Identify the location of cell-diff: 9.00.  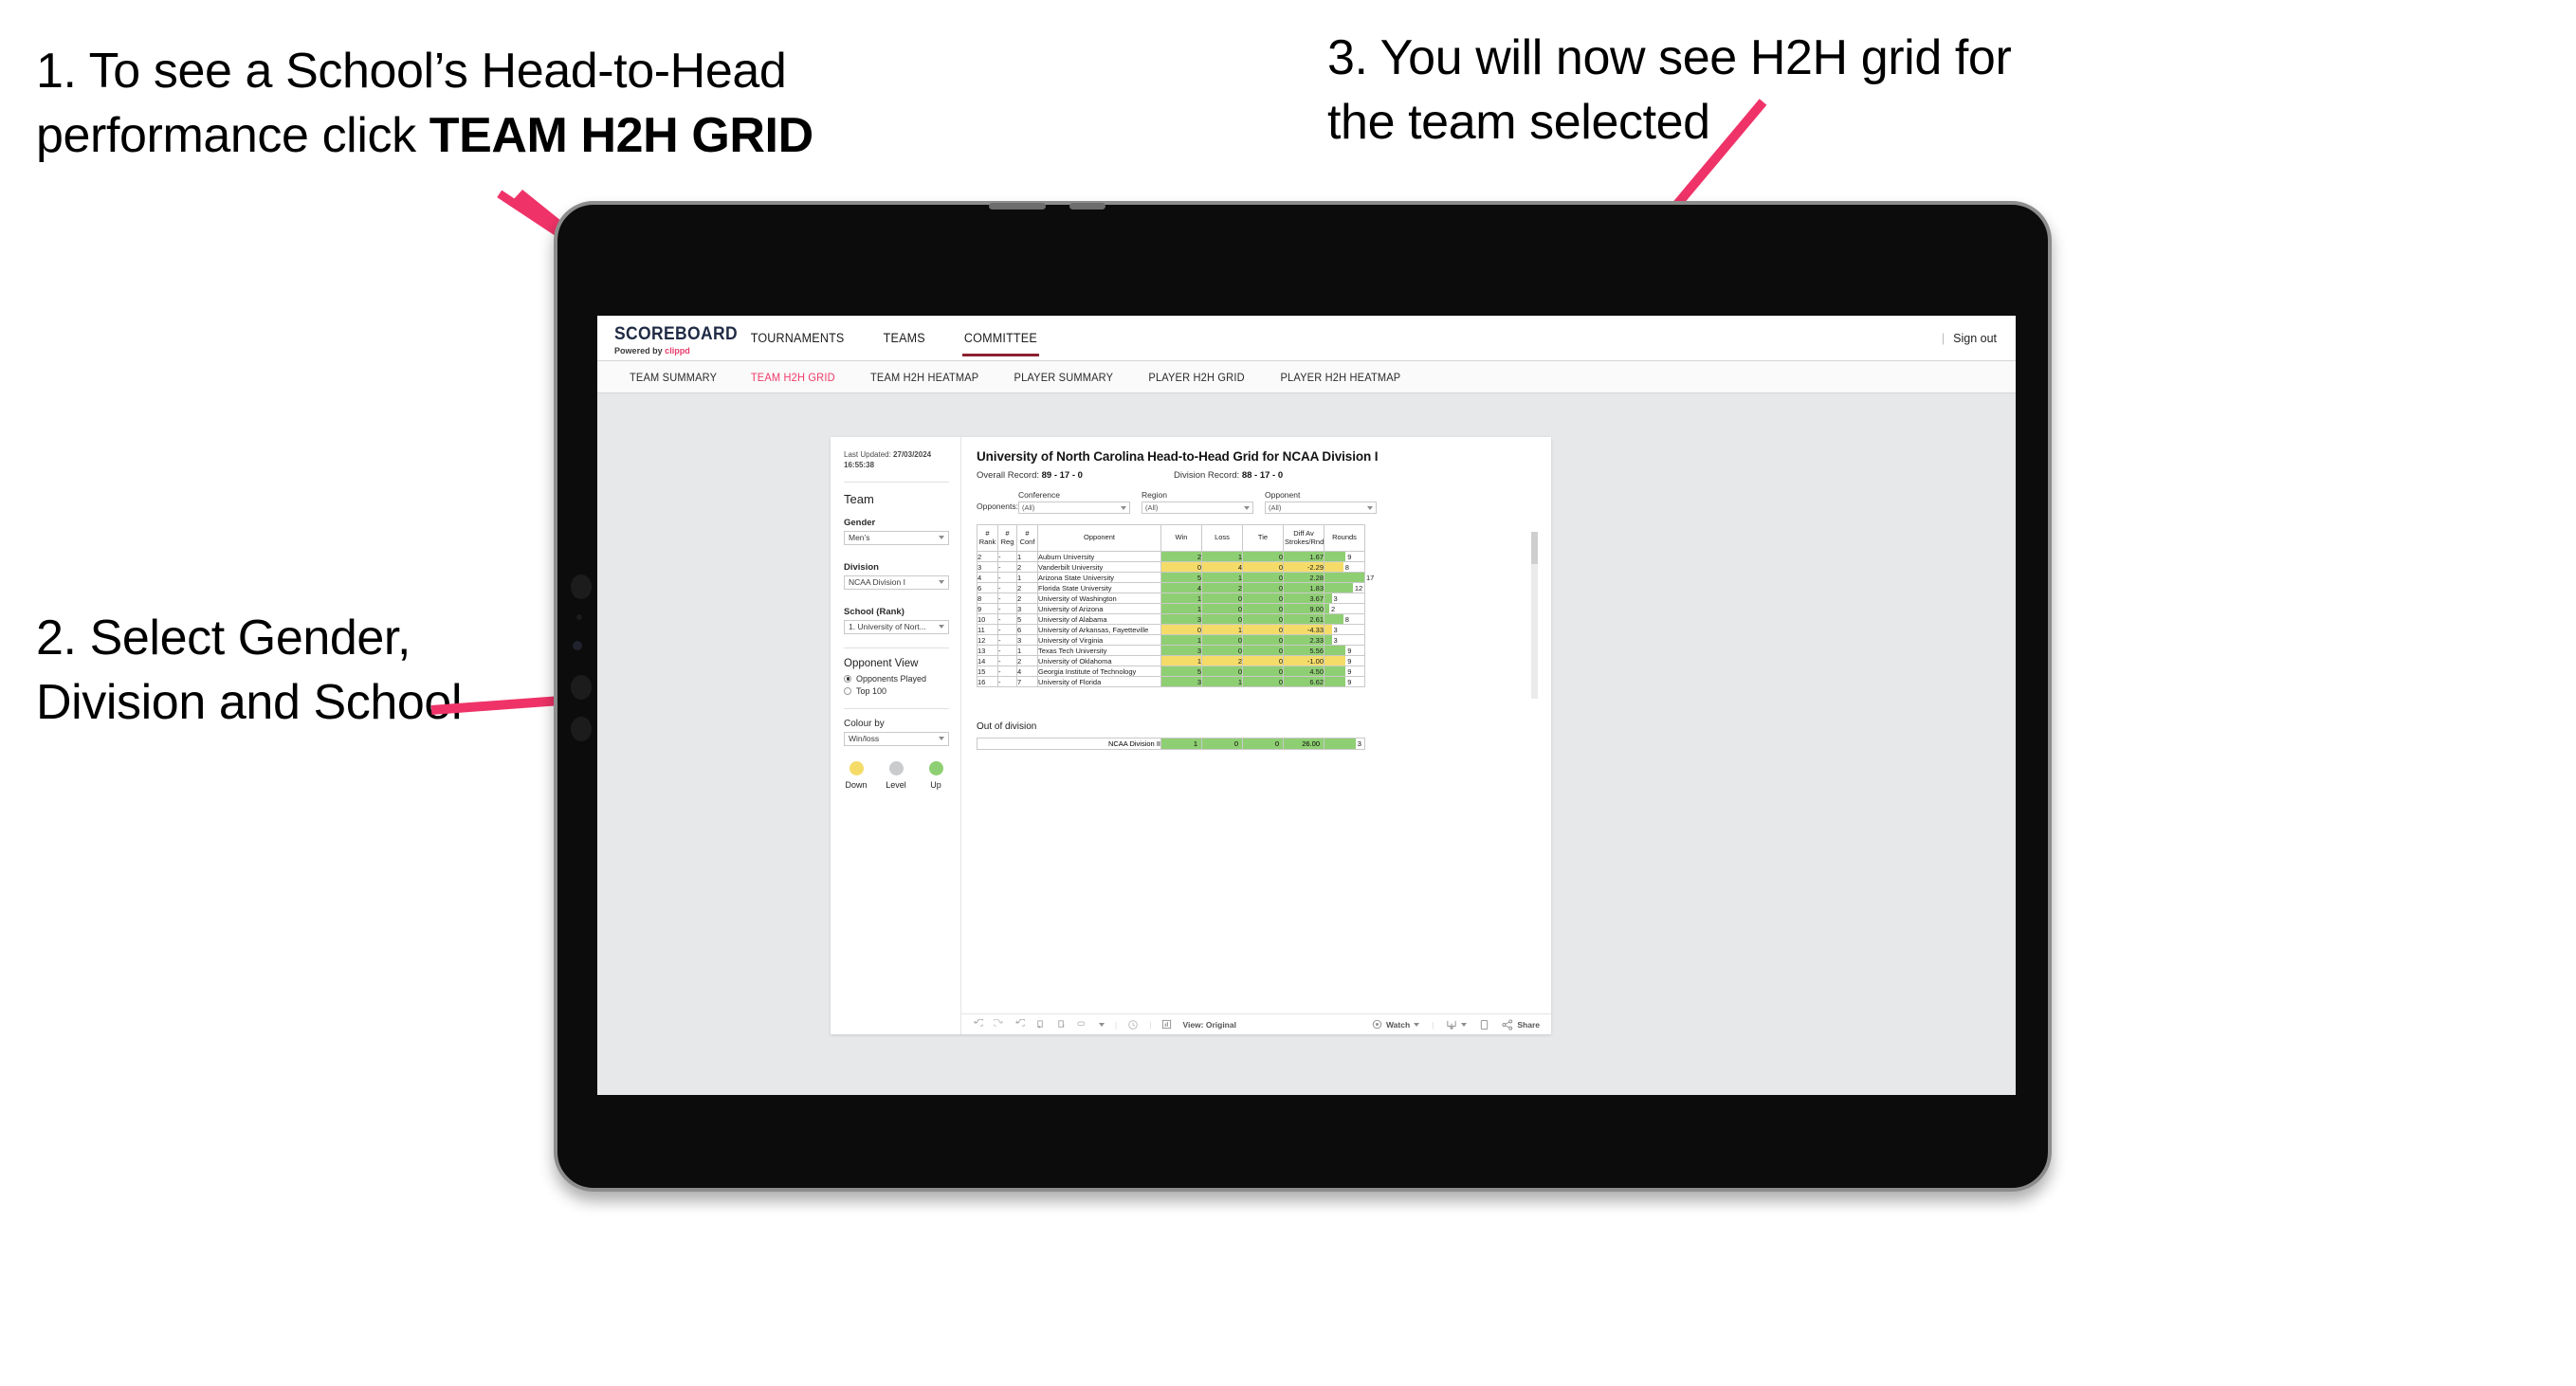
(1304, 608).